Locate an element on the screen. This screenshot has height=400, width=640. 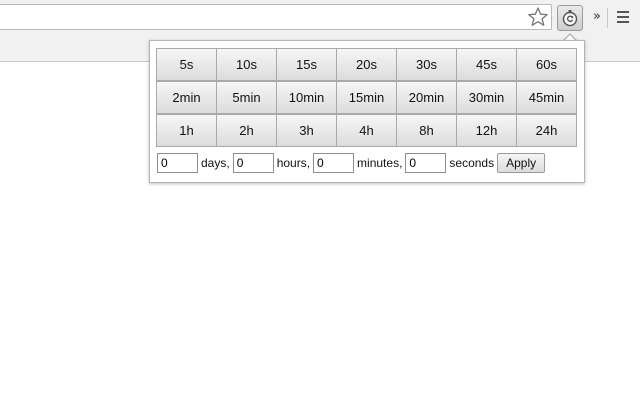
days-input is located at coordinates (177, 163).